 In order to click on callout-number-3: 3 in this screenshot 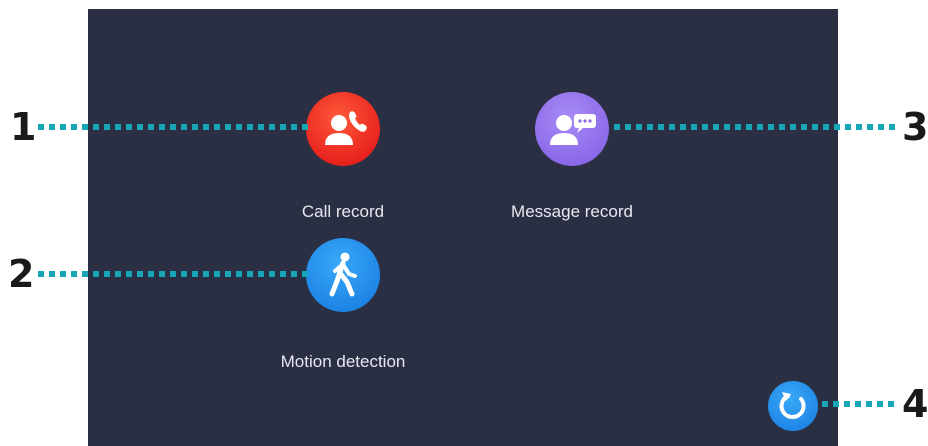, I will do `click(915, 127)`.